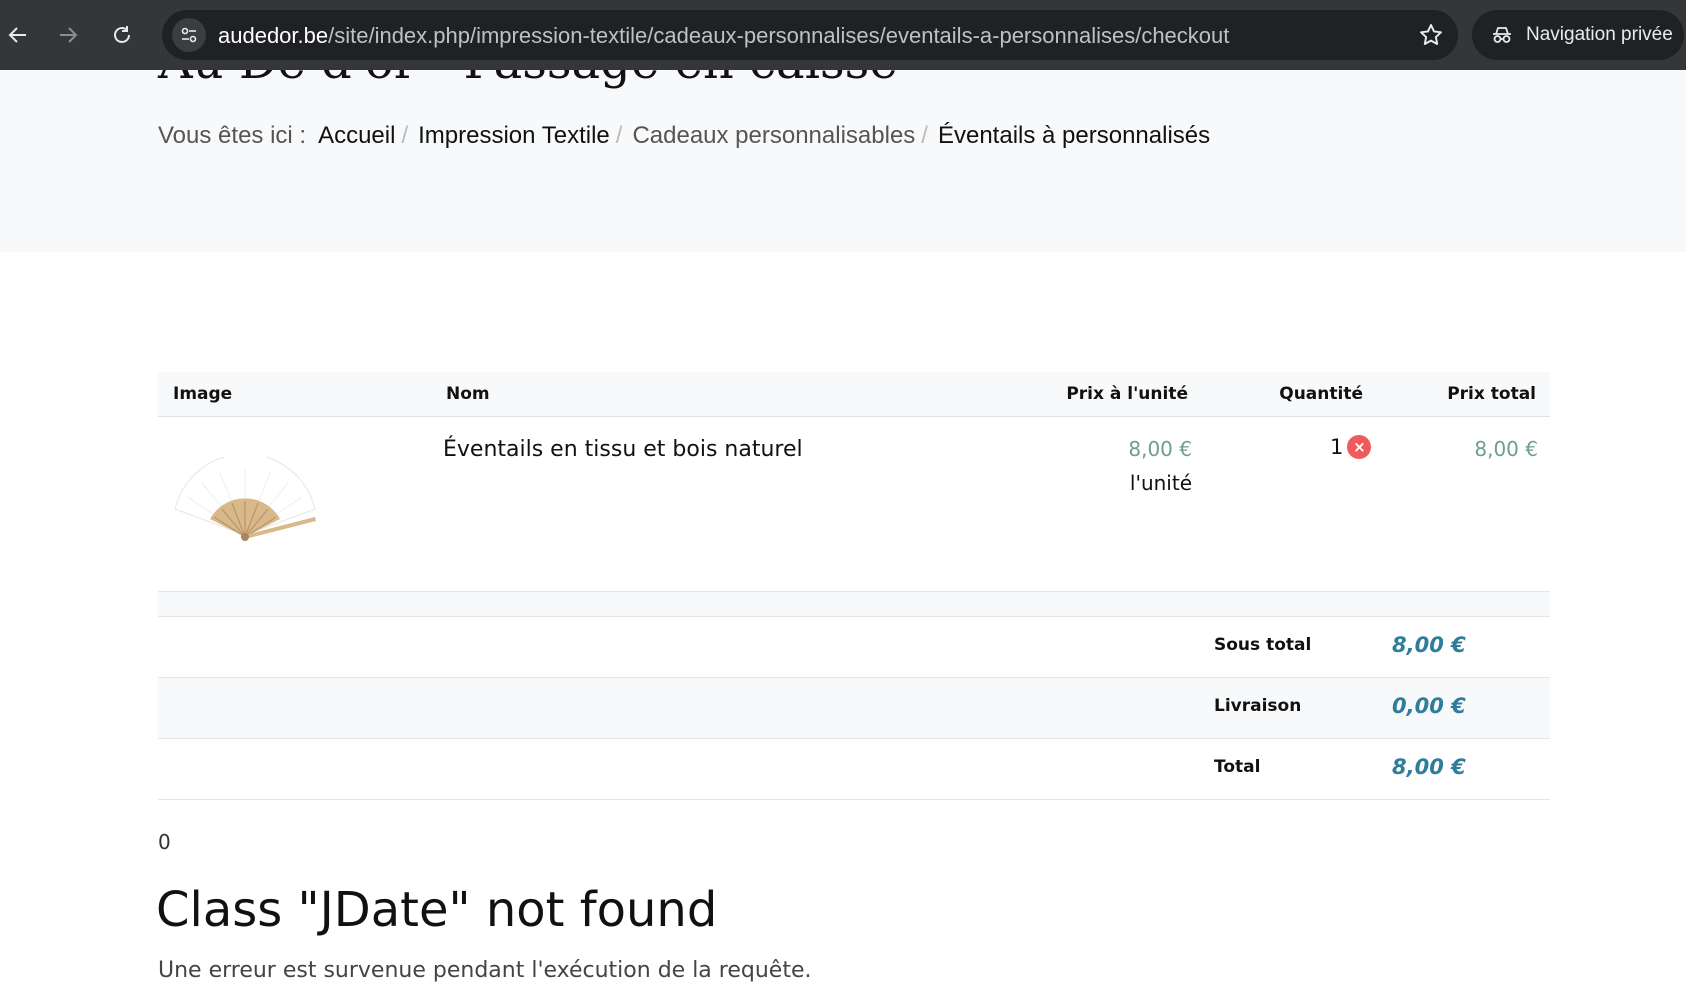 Image resolution: width=1686 pixels, height=1001 pixels. I want to click on quantity-cell: 1 ×, so click(1351, 447).